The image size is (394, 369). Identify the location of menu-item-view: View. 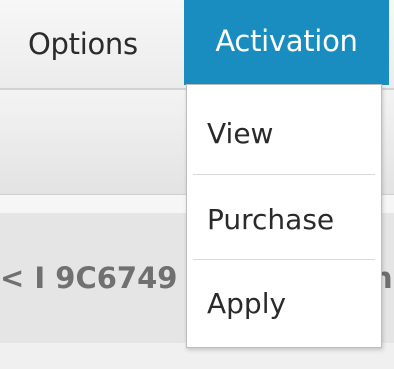
(284, 133).